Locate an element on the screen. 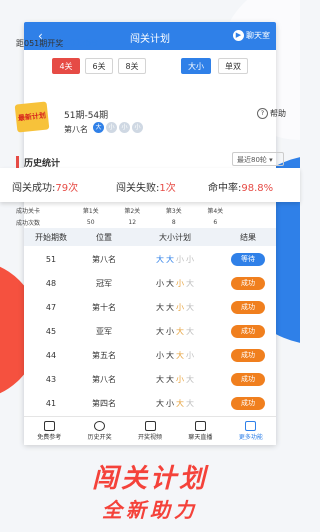  count-cell: 12 is located at coordinates (132, 222).